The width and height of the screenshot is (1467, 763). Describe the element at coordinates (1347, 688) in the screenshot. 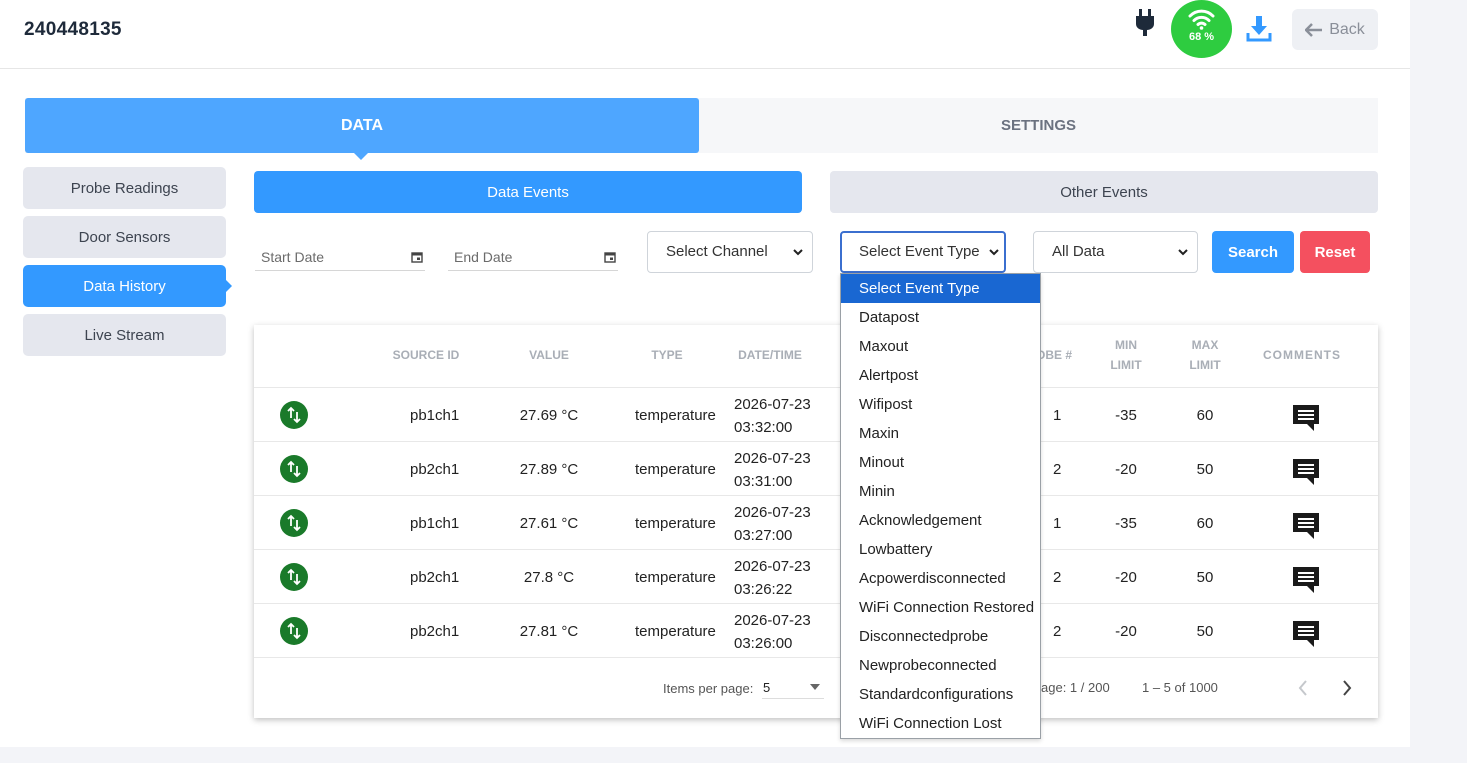

I see `chevron-right-icon` at that location.